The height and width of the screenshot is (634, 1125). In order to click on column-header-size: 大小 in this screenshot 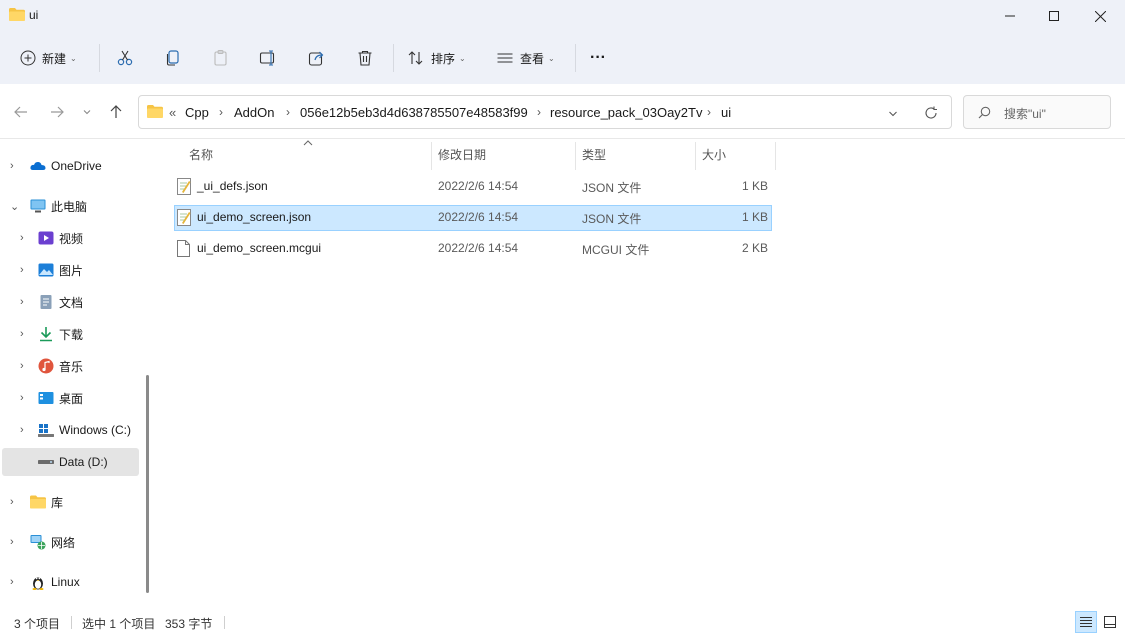, I will do `click(714, 154)`.